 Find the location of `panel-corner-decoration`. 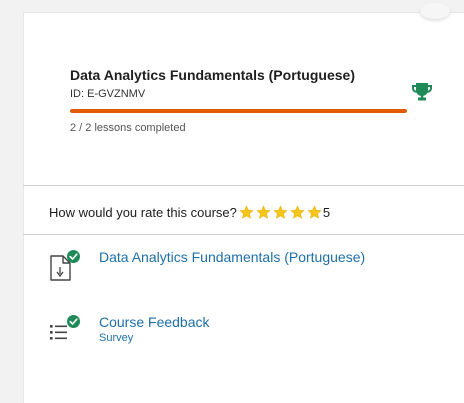

panel-corner-decoration is located at coordinates (435, 11).